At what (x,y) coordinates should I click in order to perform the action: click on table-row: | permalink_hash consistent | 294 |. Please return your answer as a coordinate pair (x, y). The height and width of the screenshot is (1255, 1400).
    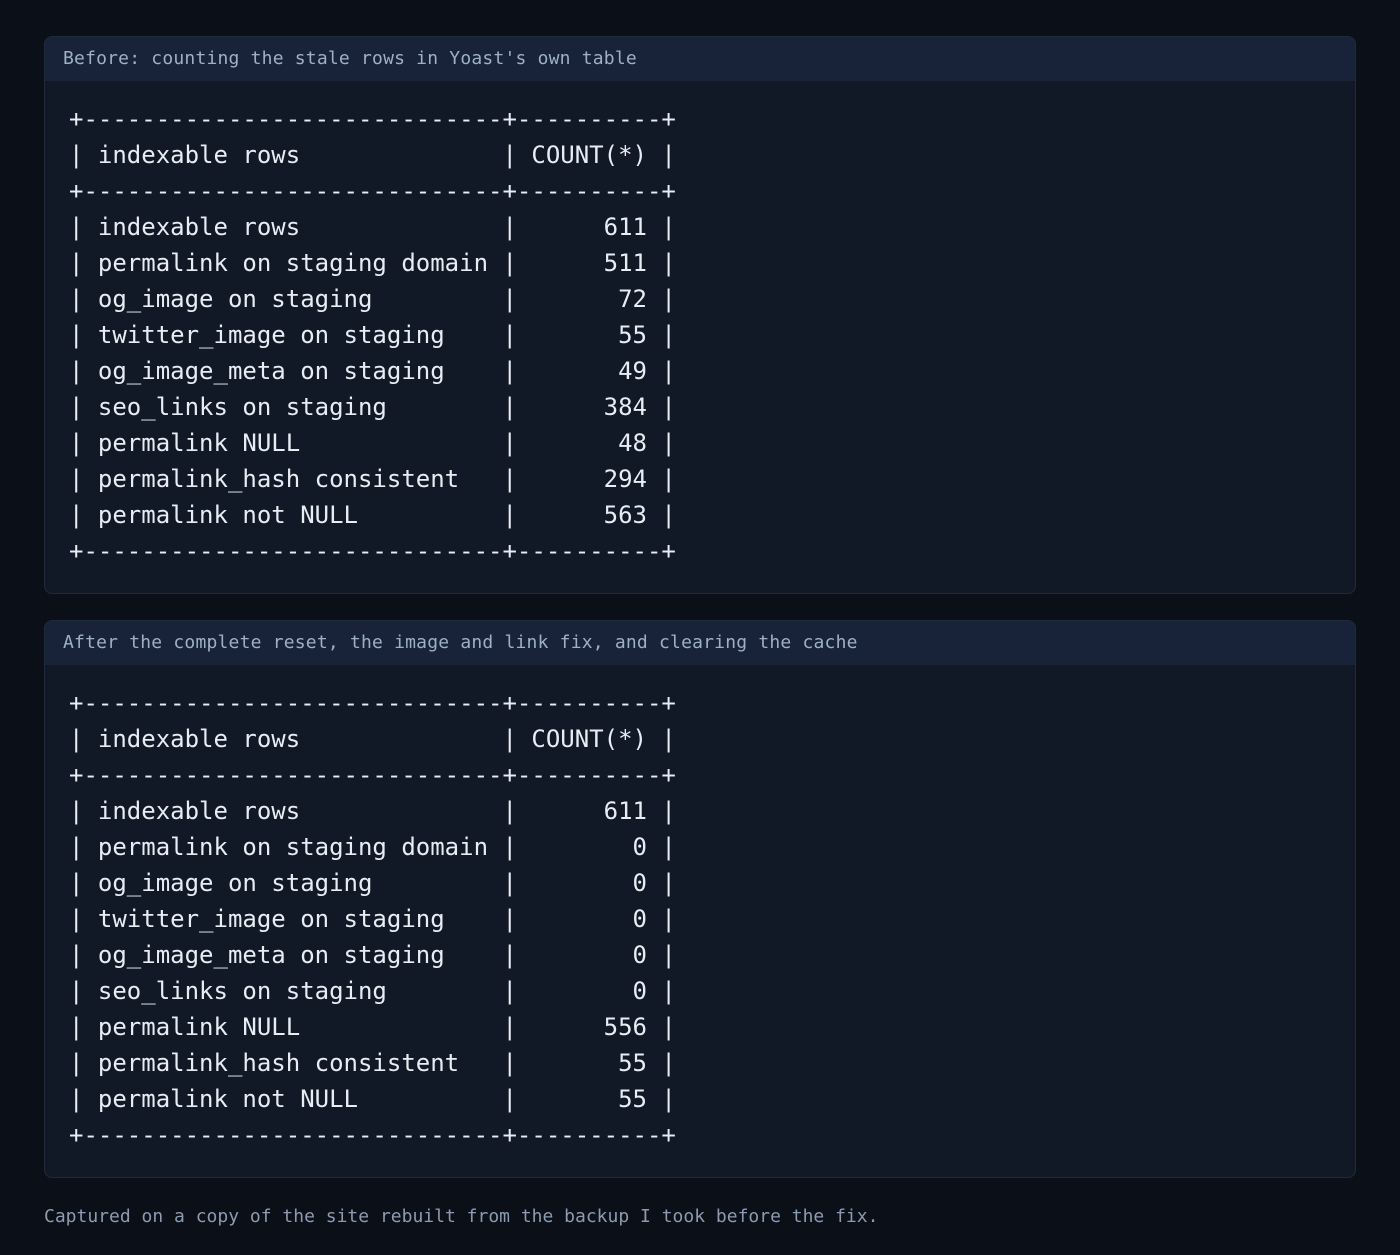
    Looking at the image, I should click on (372, 479).